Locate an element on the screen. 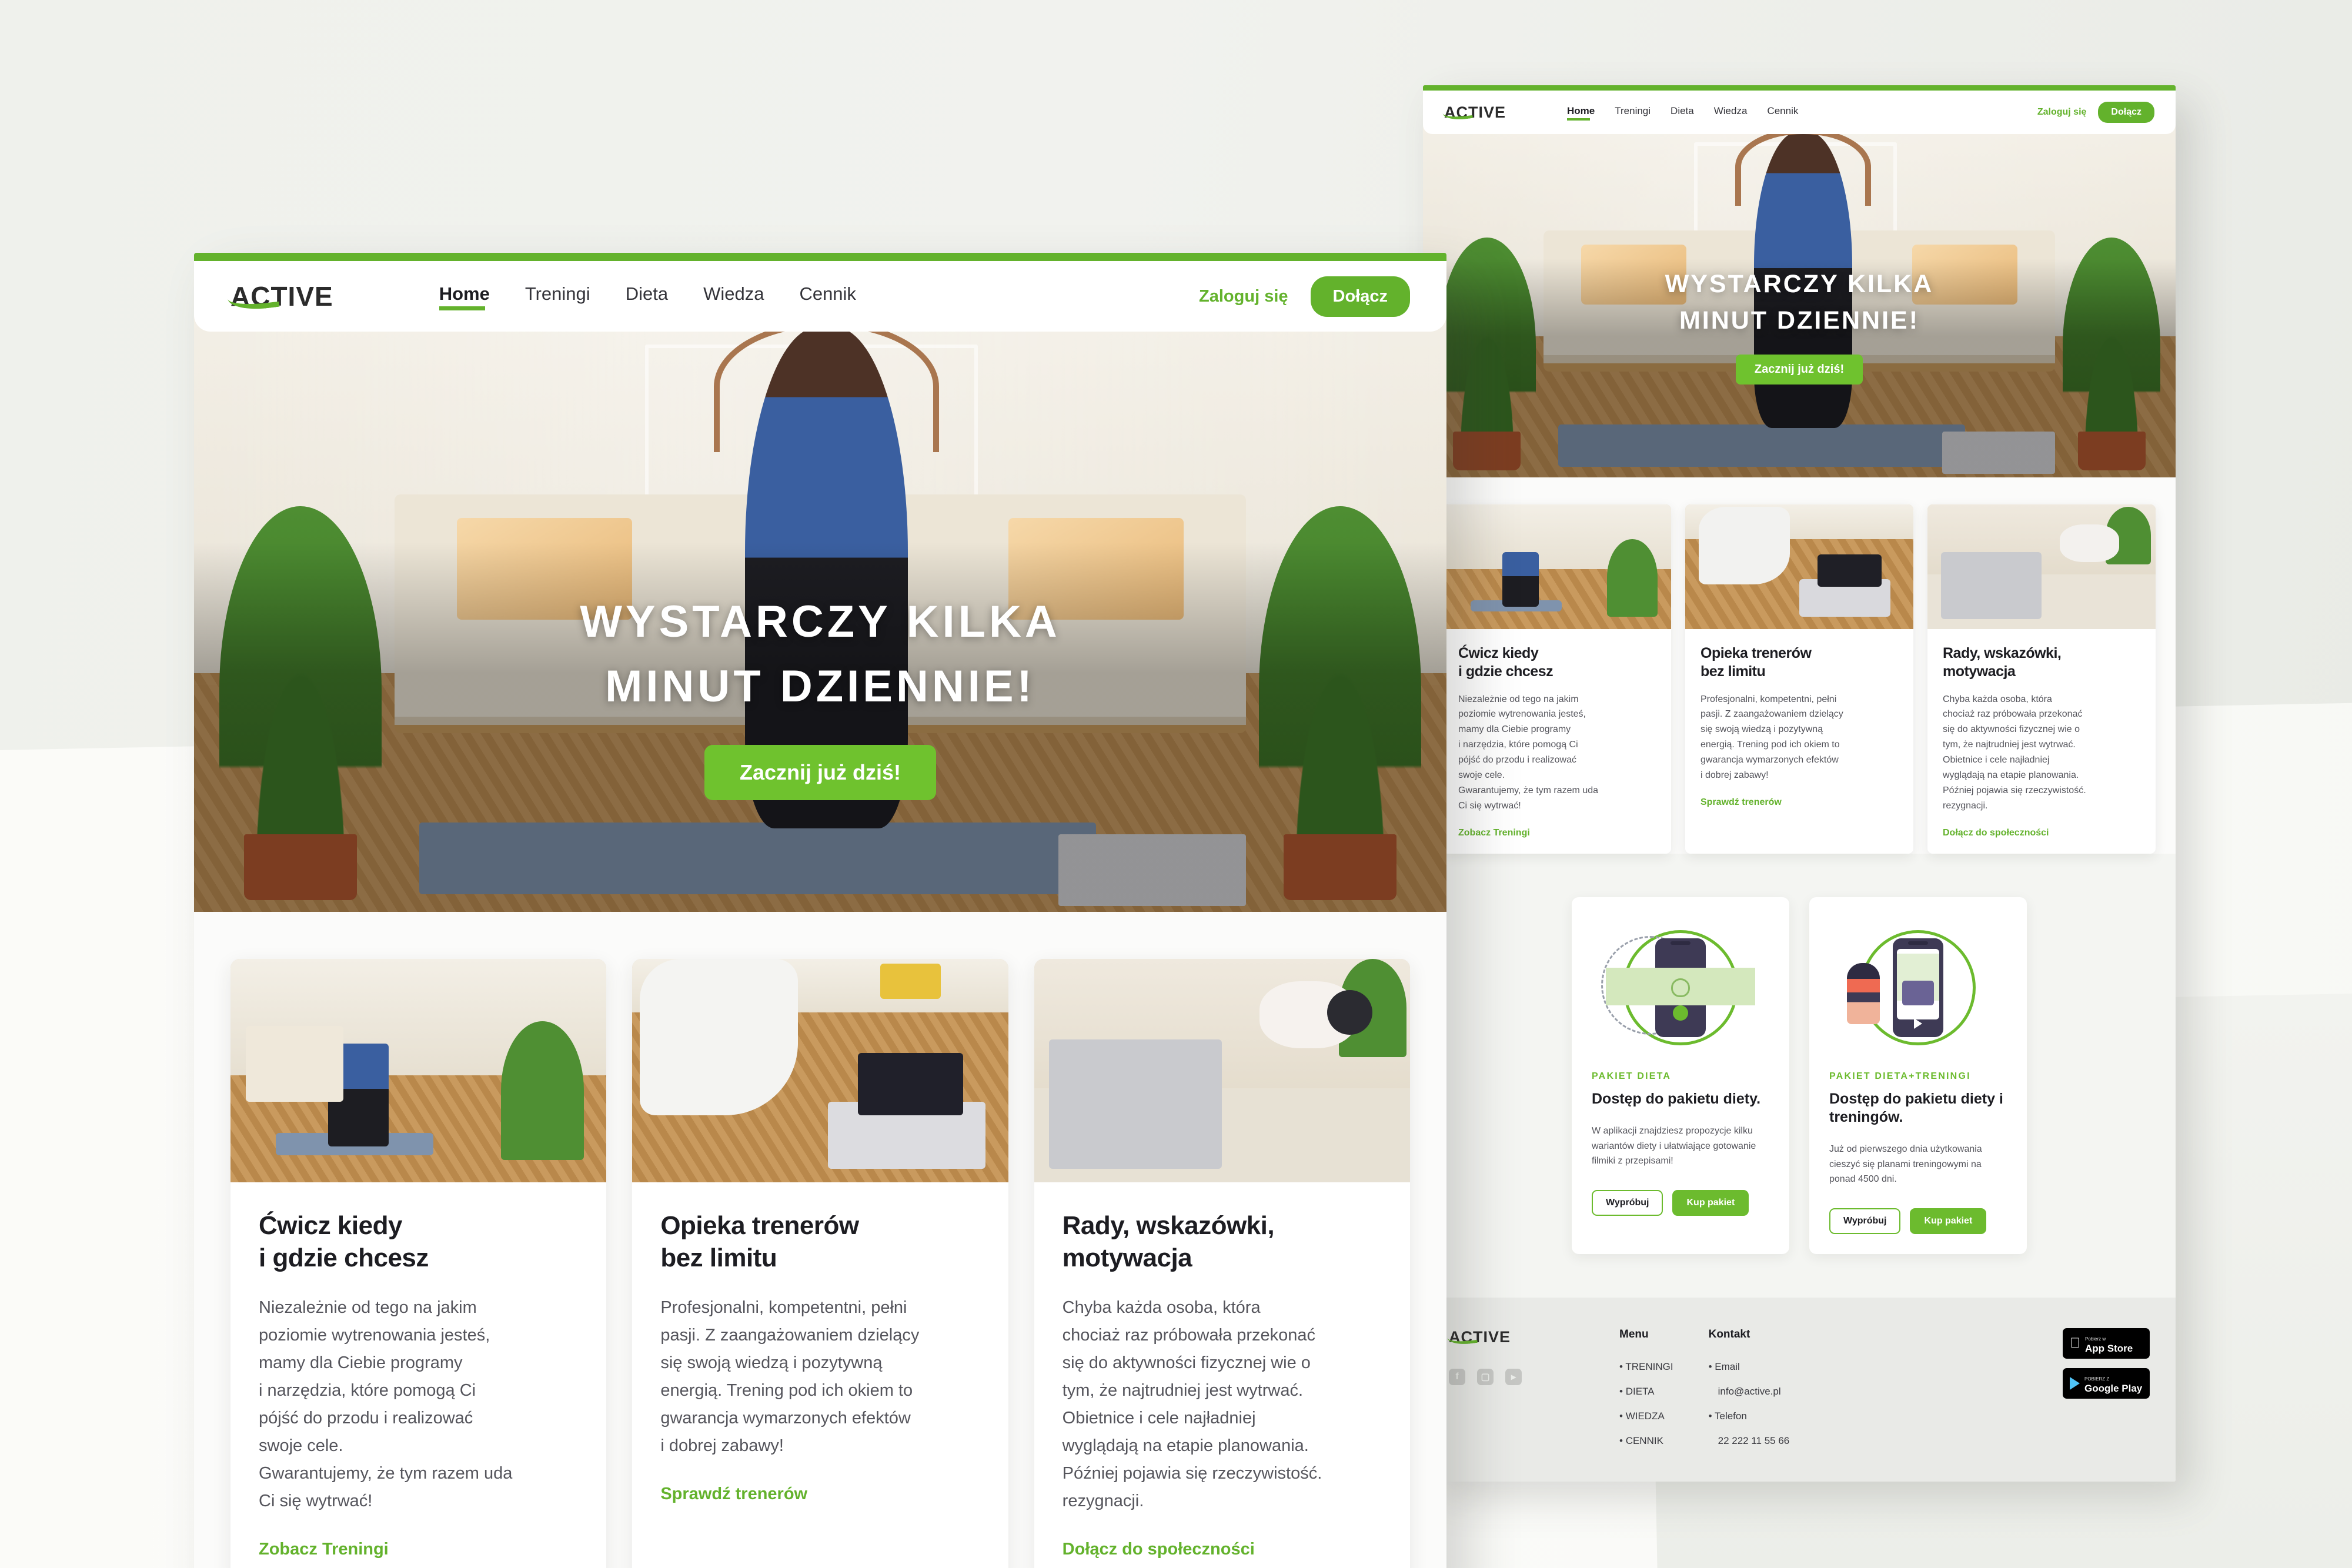  card-photo-plant is located at coordinates (1632, 578).